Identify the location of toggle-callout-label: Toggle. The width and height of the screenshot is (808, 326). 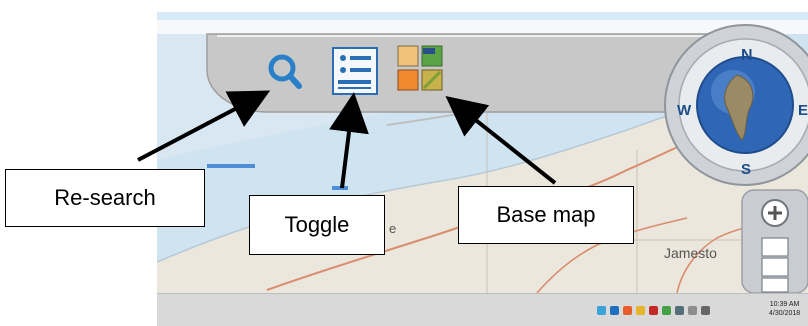
(317, 225).